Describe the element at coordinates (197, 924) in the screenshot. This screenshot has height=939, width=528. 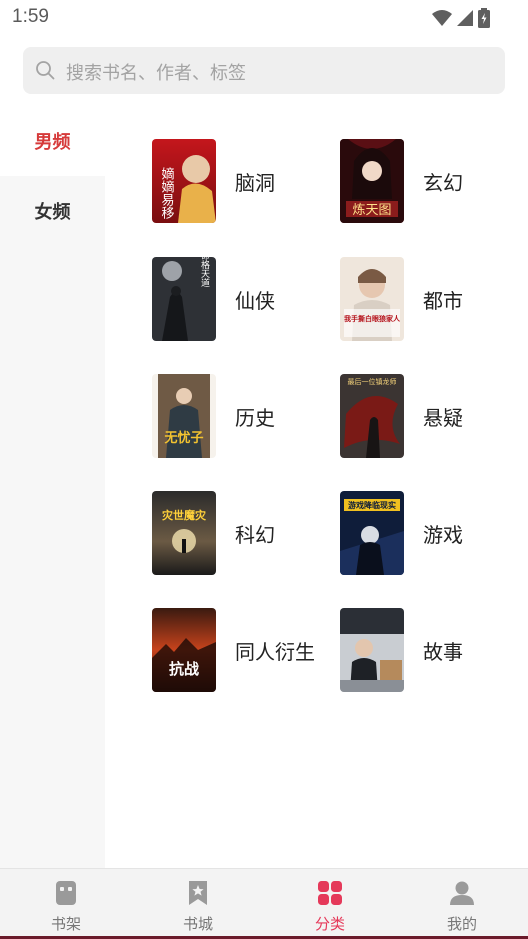
I see `nav-label: 书城` at that location.